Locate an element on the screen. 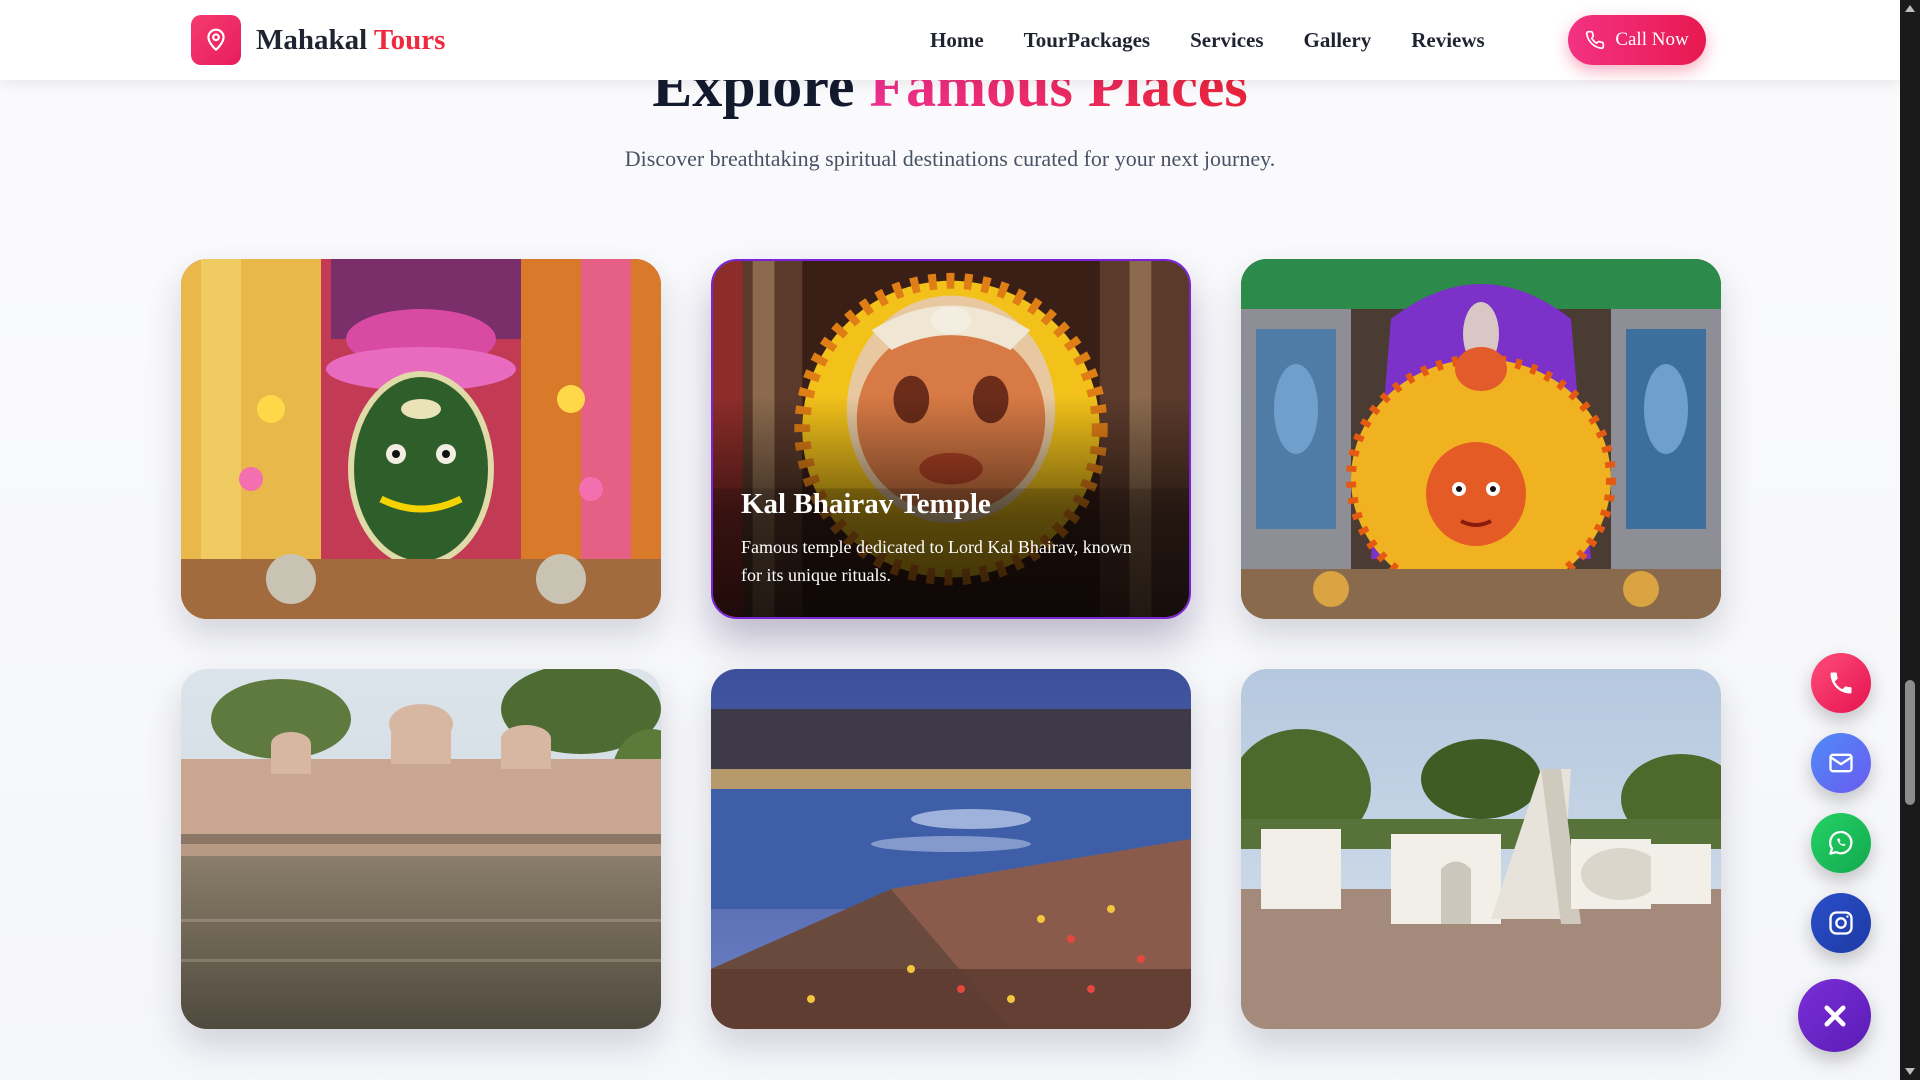 The height and width of the screenshot is (1080, 1920). river-ghat-photo is located at coordinates (421, 849).